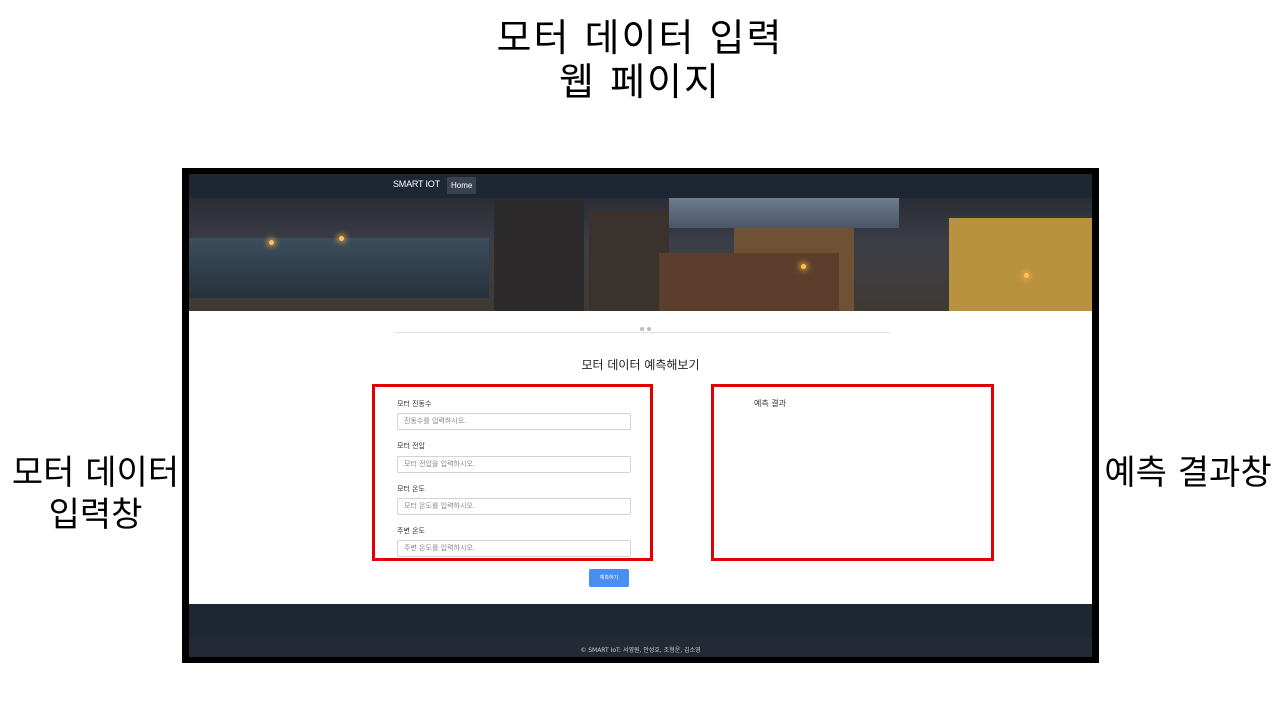  What do you see at coordinates (95, 494) in the screenshot?
I see `input-window-label: 모터 데이터 입력창` at bounding box center [95, 494].